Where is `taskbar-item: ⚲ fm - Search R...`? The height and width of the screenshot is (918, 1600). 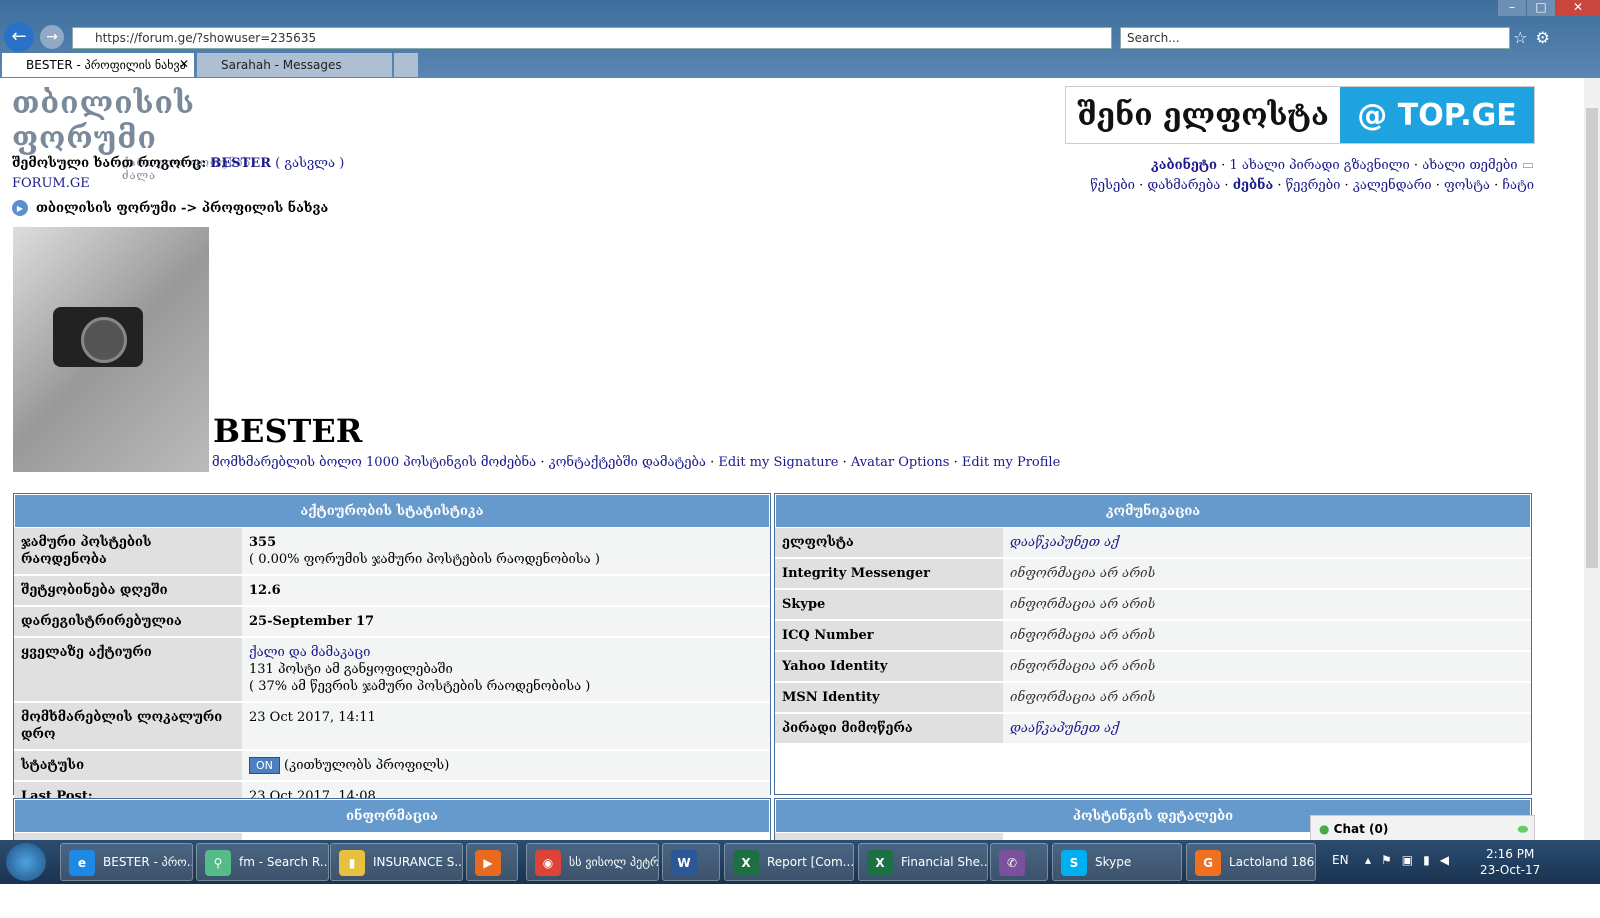
taskbar-item: ⚲ fm - Search R... is located at coordinates (262, 862).